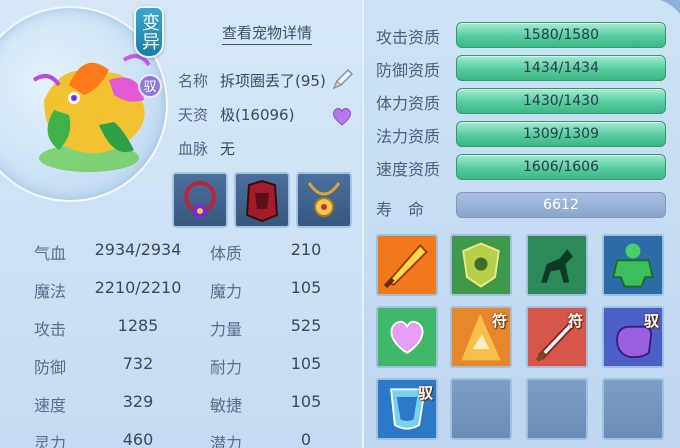  What do you see at coordinates (273, 81) in the screenshot?
I see `pet-name-value: 拆项圈丢了(95)` at bounding box center [273, 81].